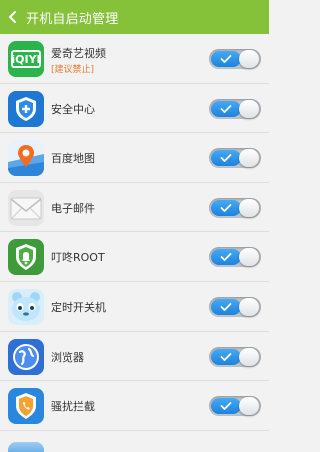 Image resolution: width=320 pixels, height=452 pixels. What do you see at coordinates (73, 407) in the screenshot?
I see `app-name: 骚扰拦截` at bounding box center [73, 407].